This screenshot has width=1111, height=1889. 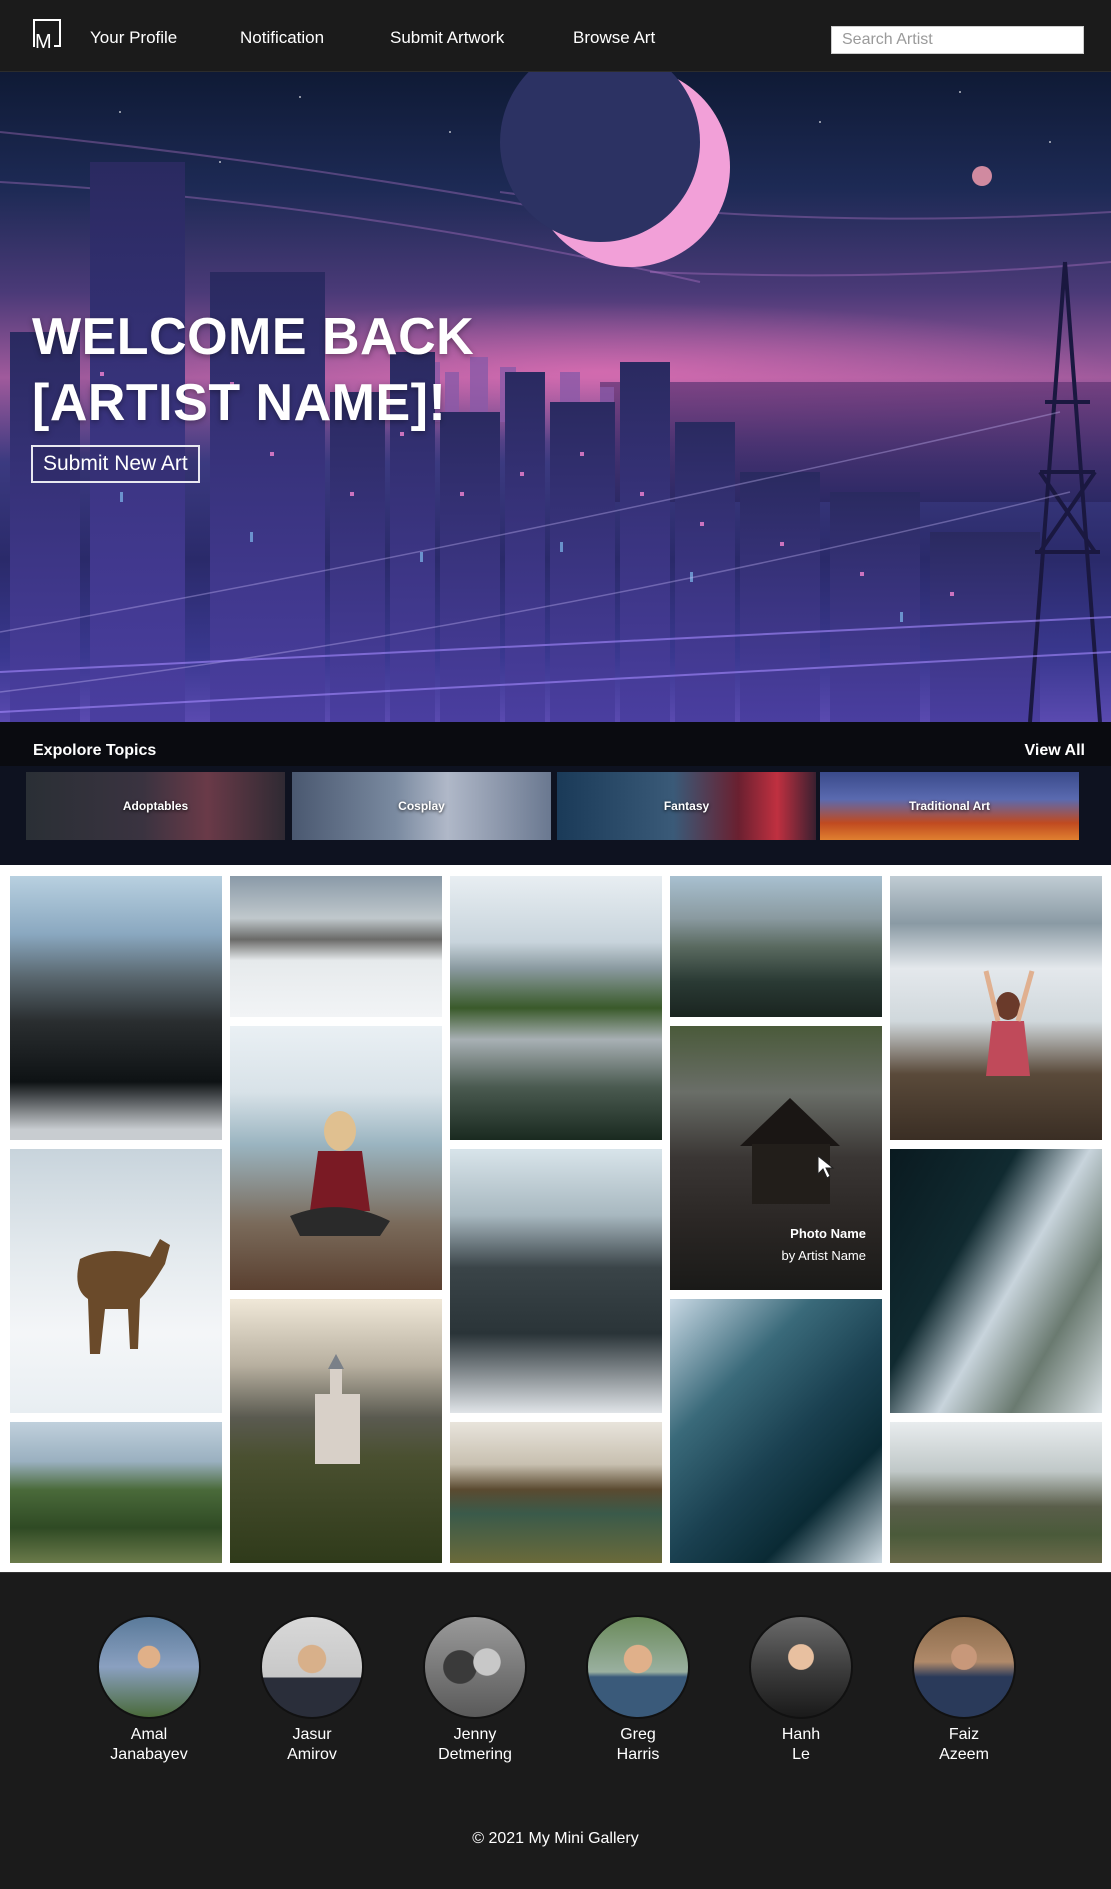 I want to click on topic-card-fantasy: Fantasy, so click(x=686, y=806).